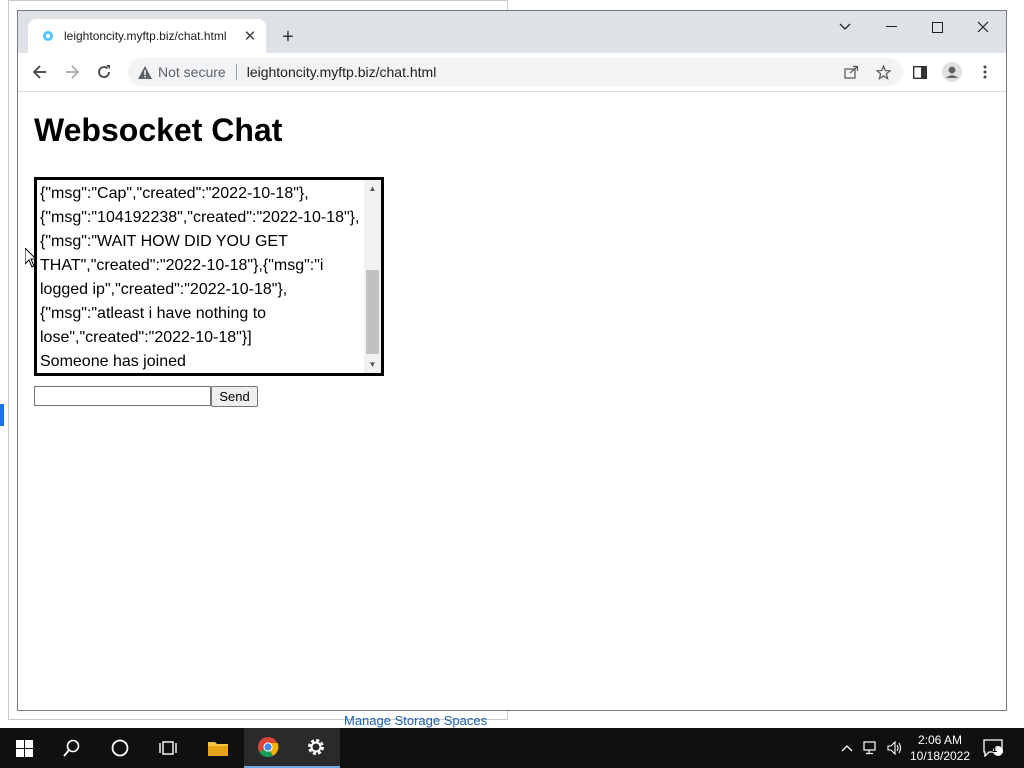  Describe the element at coordinates (983, 27) in the screenshot. I see `close-icon` at that location.